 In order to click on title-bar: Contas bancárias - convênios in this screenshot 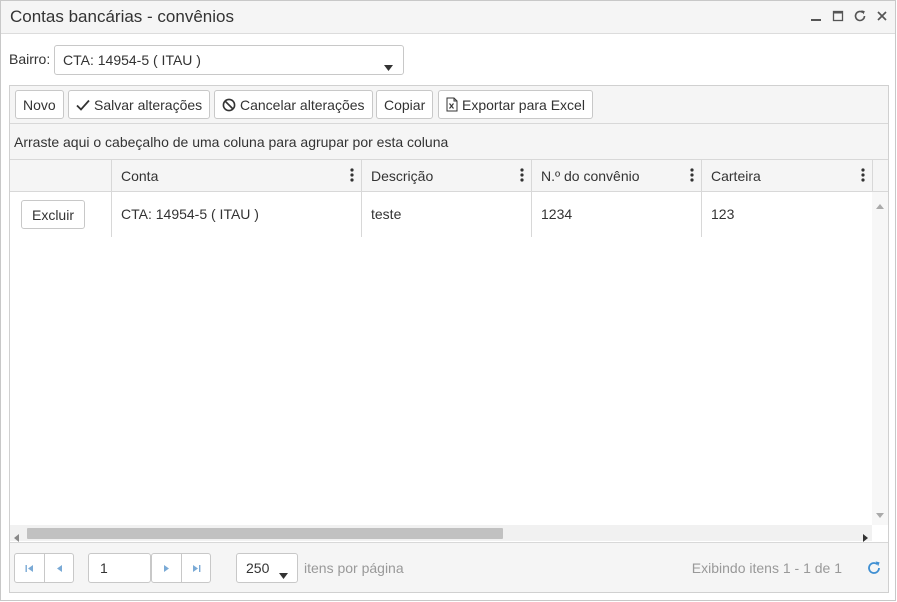, I will do `click(448, 17)`.